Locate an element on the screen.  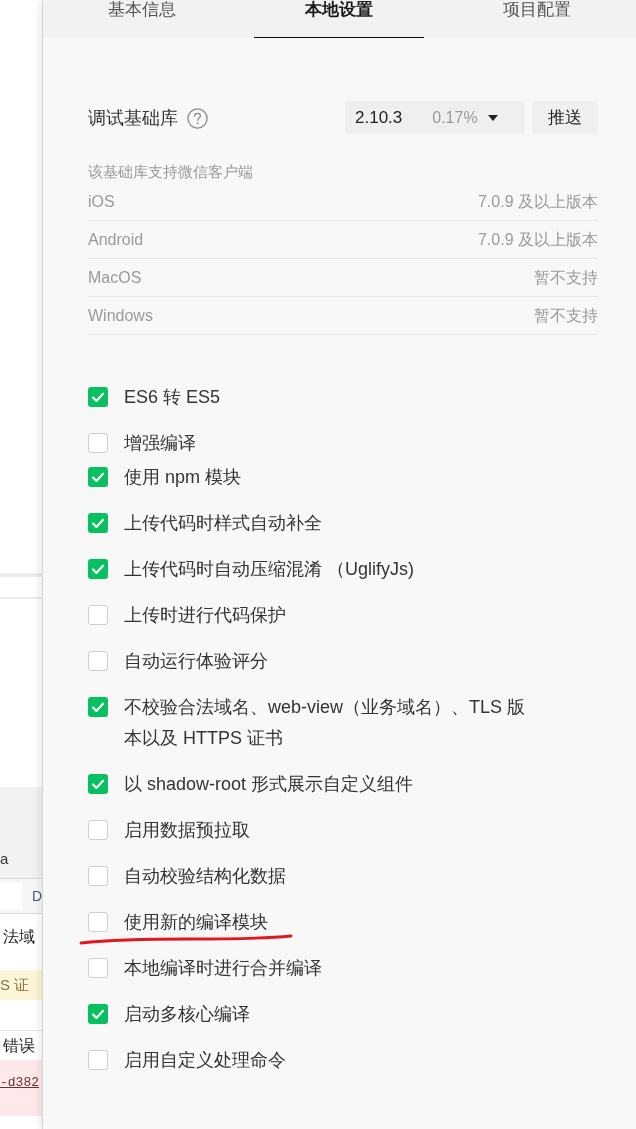
text-fragment: 法域 is located at coordinates (19, 937).